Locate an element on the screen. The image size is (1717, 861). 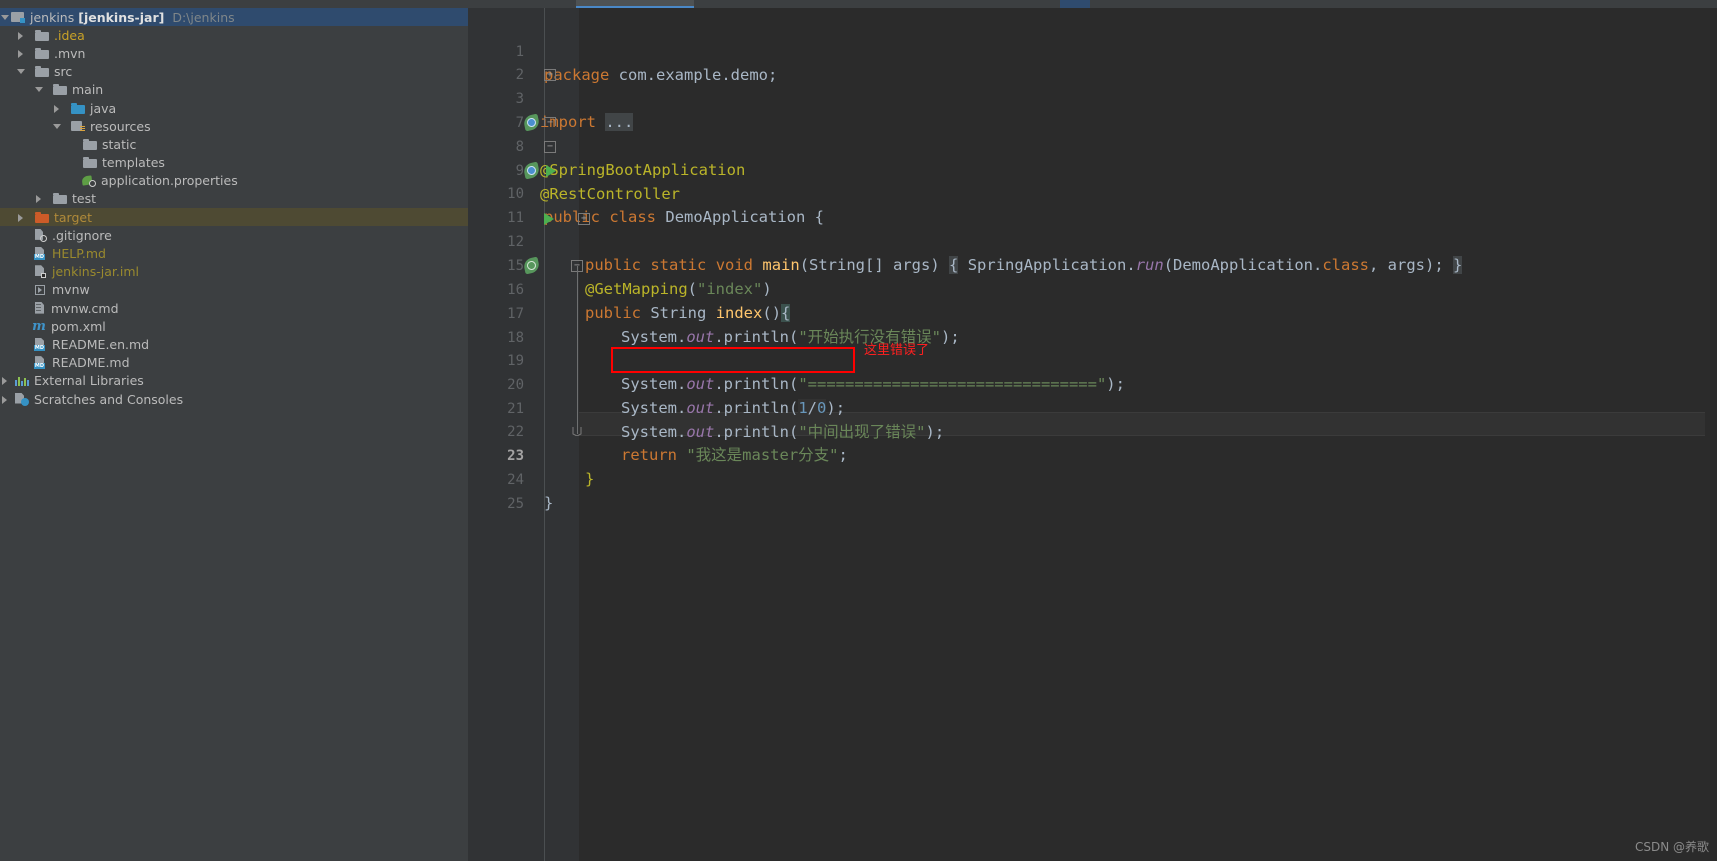
tree-label: java is located at coordinates (103, 108).